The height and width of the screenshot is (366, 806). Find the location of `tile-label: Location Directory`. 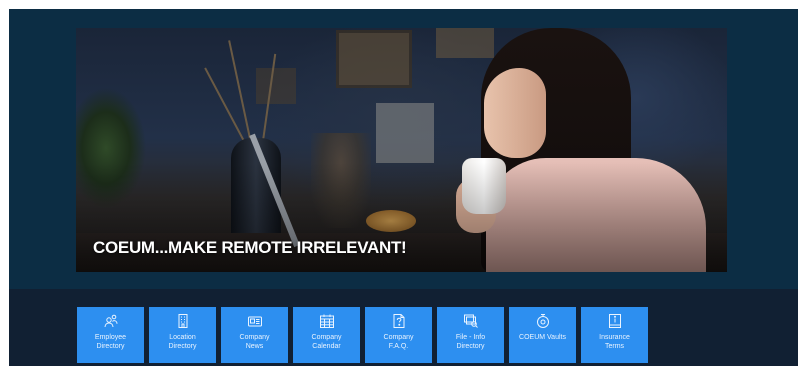

tile-label: Location Directory is located at coordinates (182, 342).